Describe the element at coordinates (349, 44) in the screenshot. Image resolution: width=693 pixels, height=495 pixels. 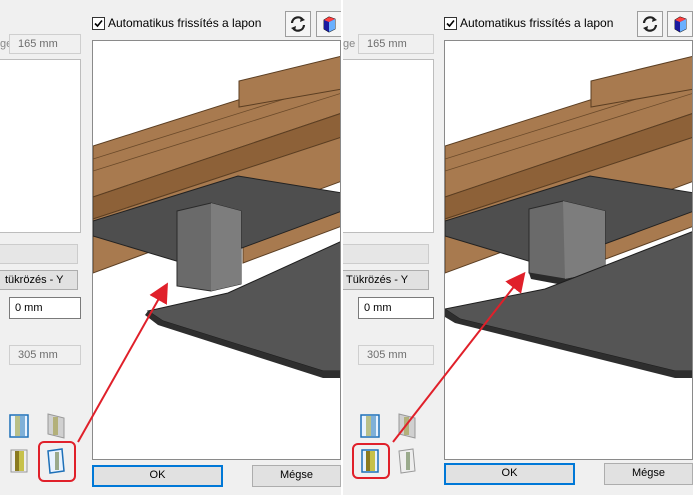
I see `size-top-label: ge` at that location.